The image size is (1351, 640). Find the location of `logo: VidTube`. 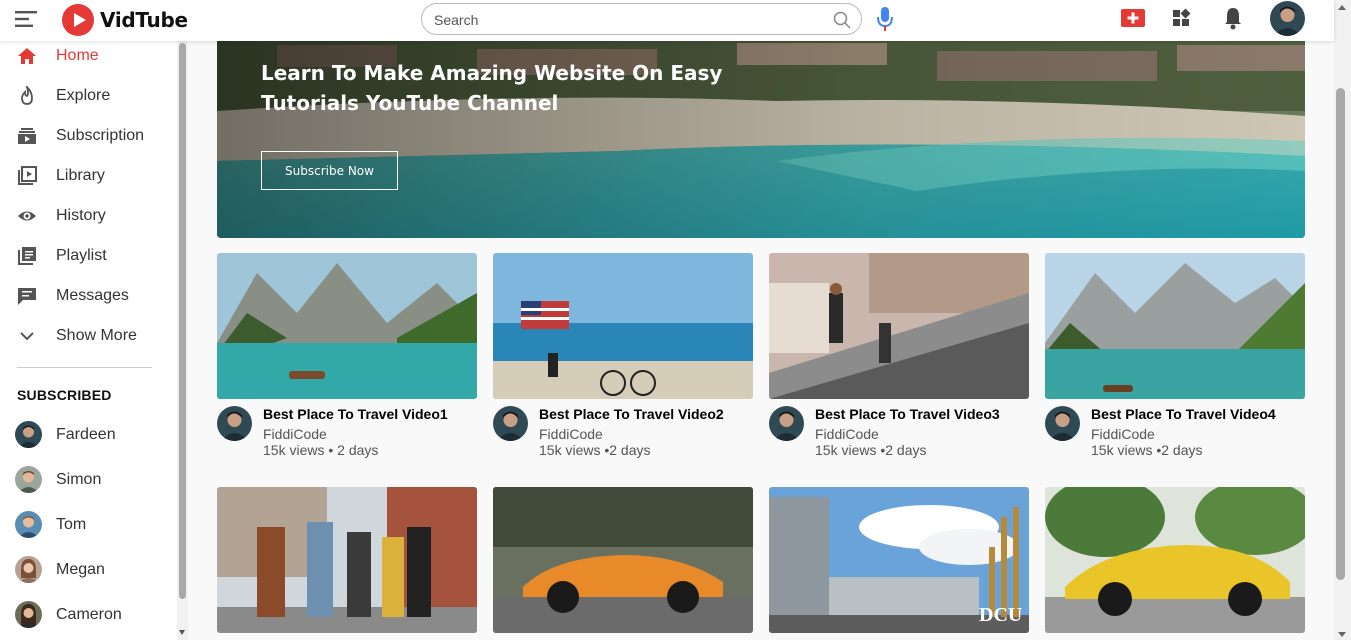

logo: VidTube is located at coordinates (125, 20).